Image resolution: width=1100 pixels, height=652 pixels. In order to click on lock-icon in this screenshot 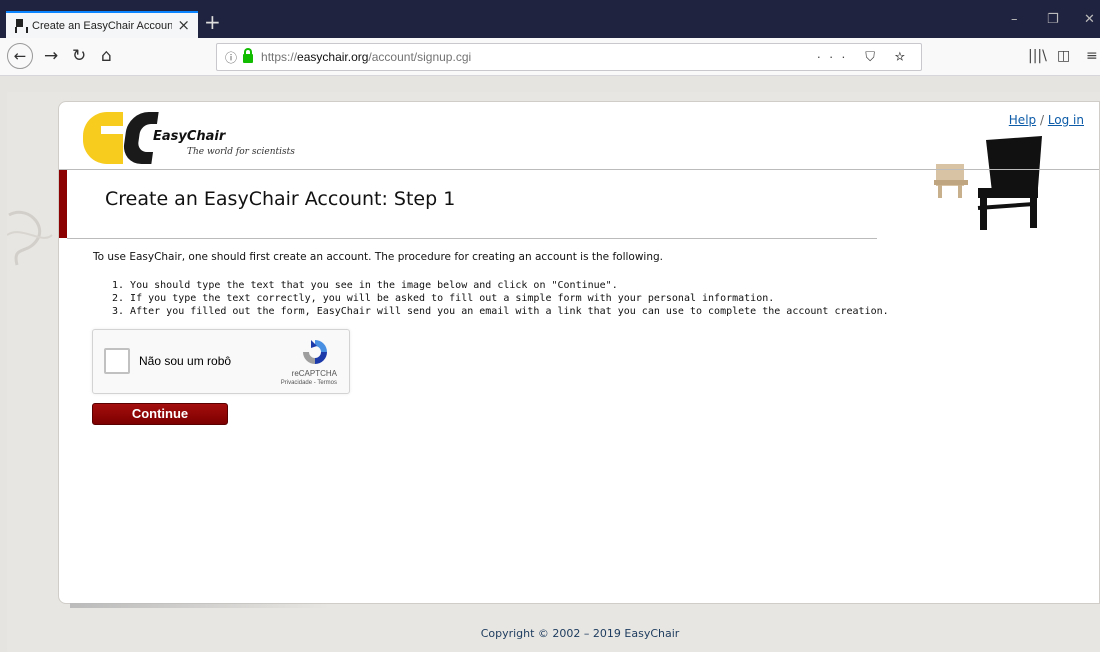, I will do `click(248, 55)`.